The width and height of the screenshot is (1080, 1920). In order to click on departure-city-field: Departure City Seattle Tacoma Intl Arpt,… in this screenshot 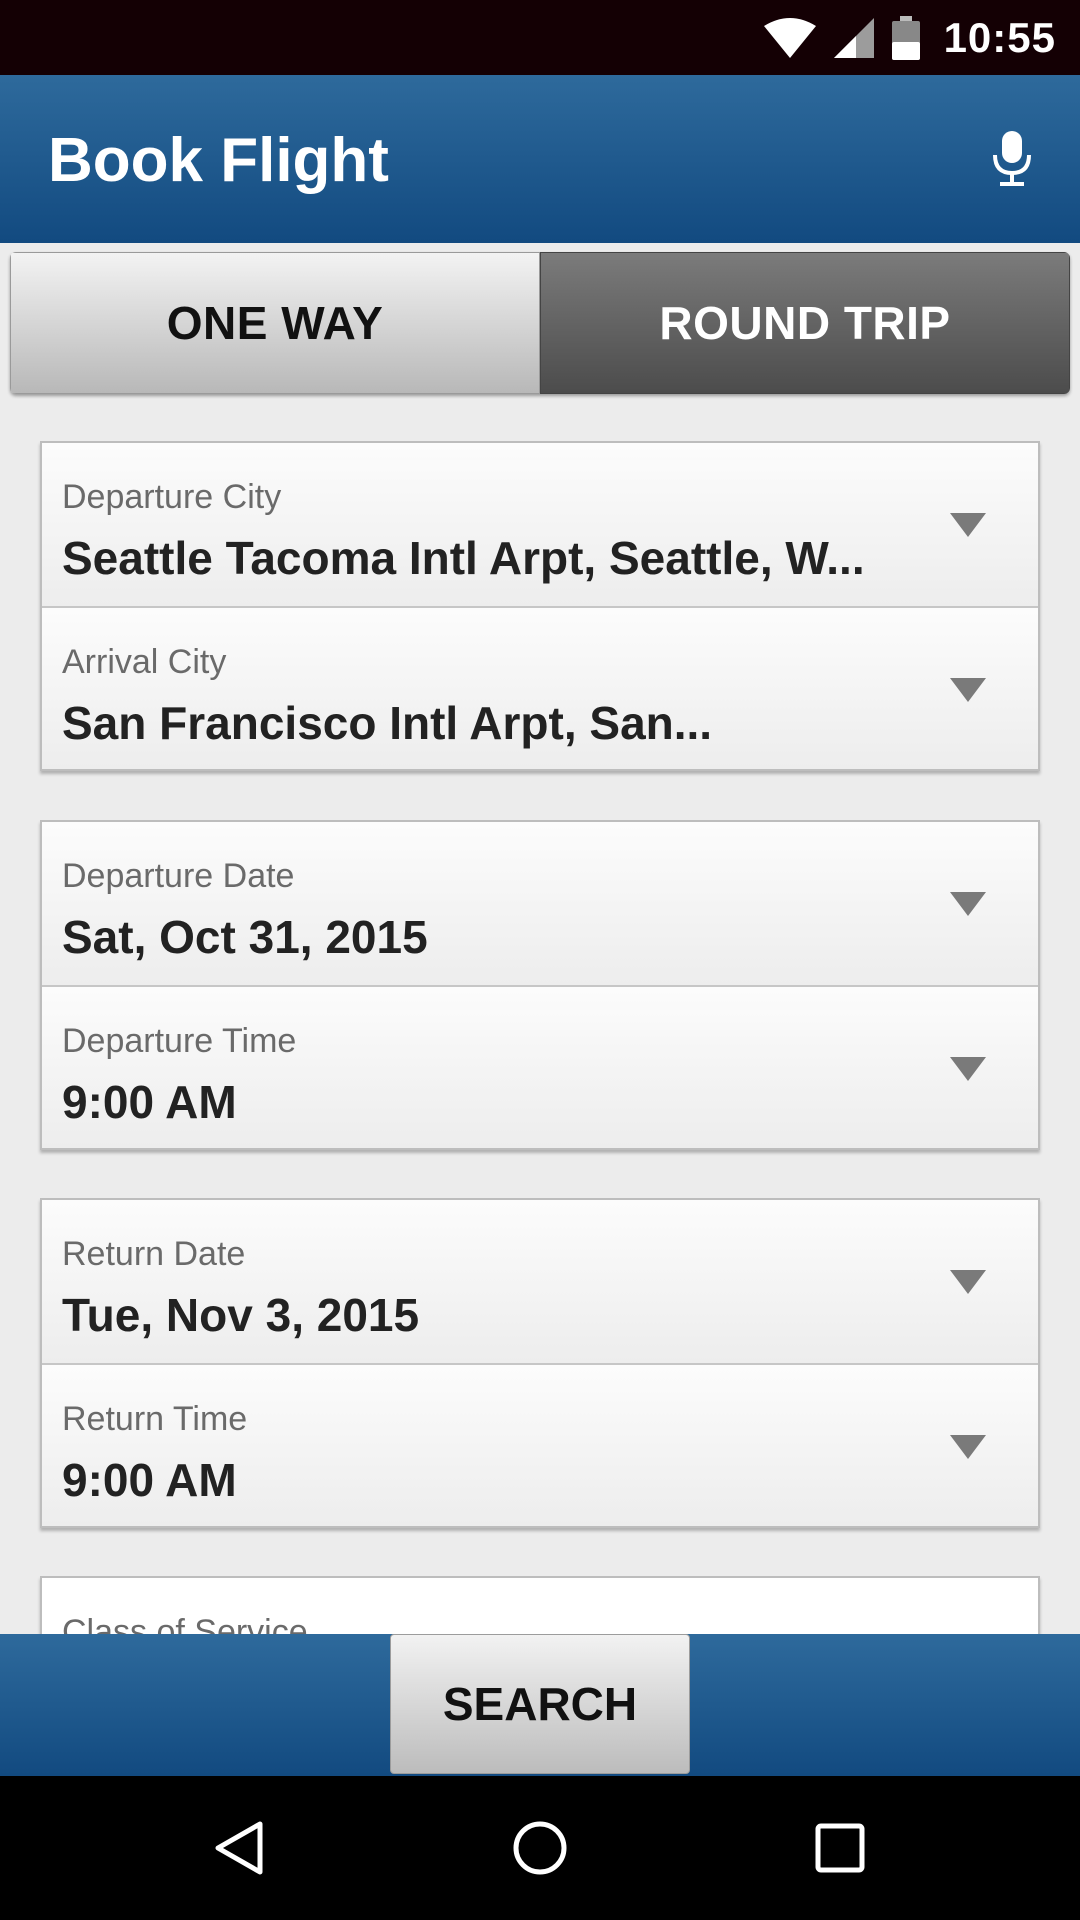, I will do `click(540, 524)`.